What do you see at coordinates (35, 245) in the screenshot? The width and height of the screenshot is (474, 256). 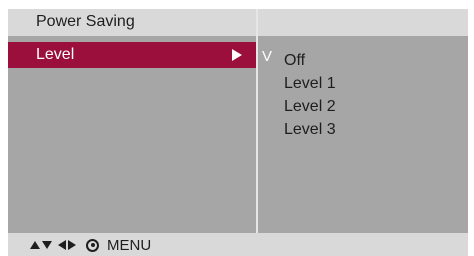 I see `up-arrow-icon` at bounding box center [35, 245].